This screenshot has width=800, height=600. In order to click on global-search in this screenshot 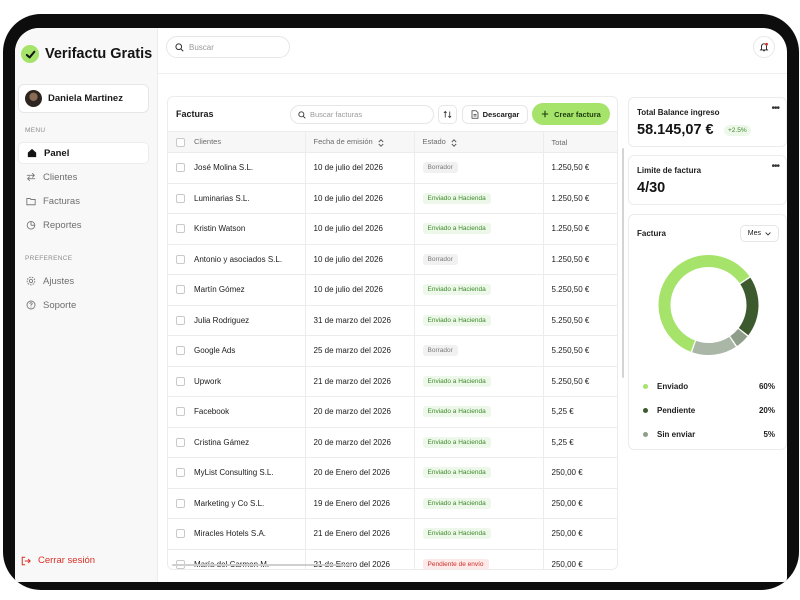, I will do `click(228, 47)`.